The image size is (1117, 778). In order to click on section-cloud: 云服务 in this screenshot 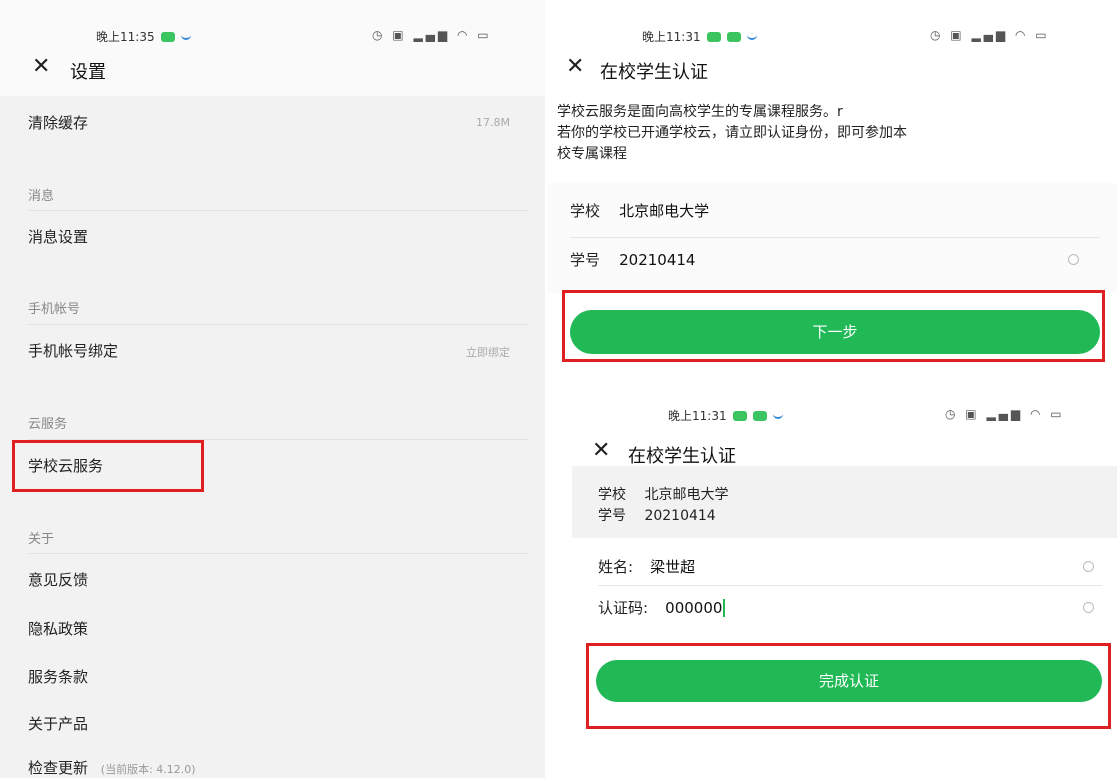, I will do `click(48, 424)`.